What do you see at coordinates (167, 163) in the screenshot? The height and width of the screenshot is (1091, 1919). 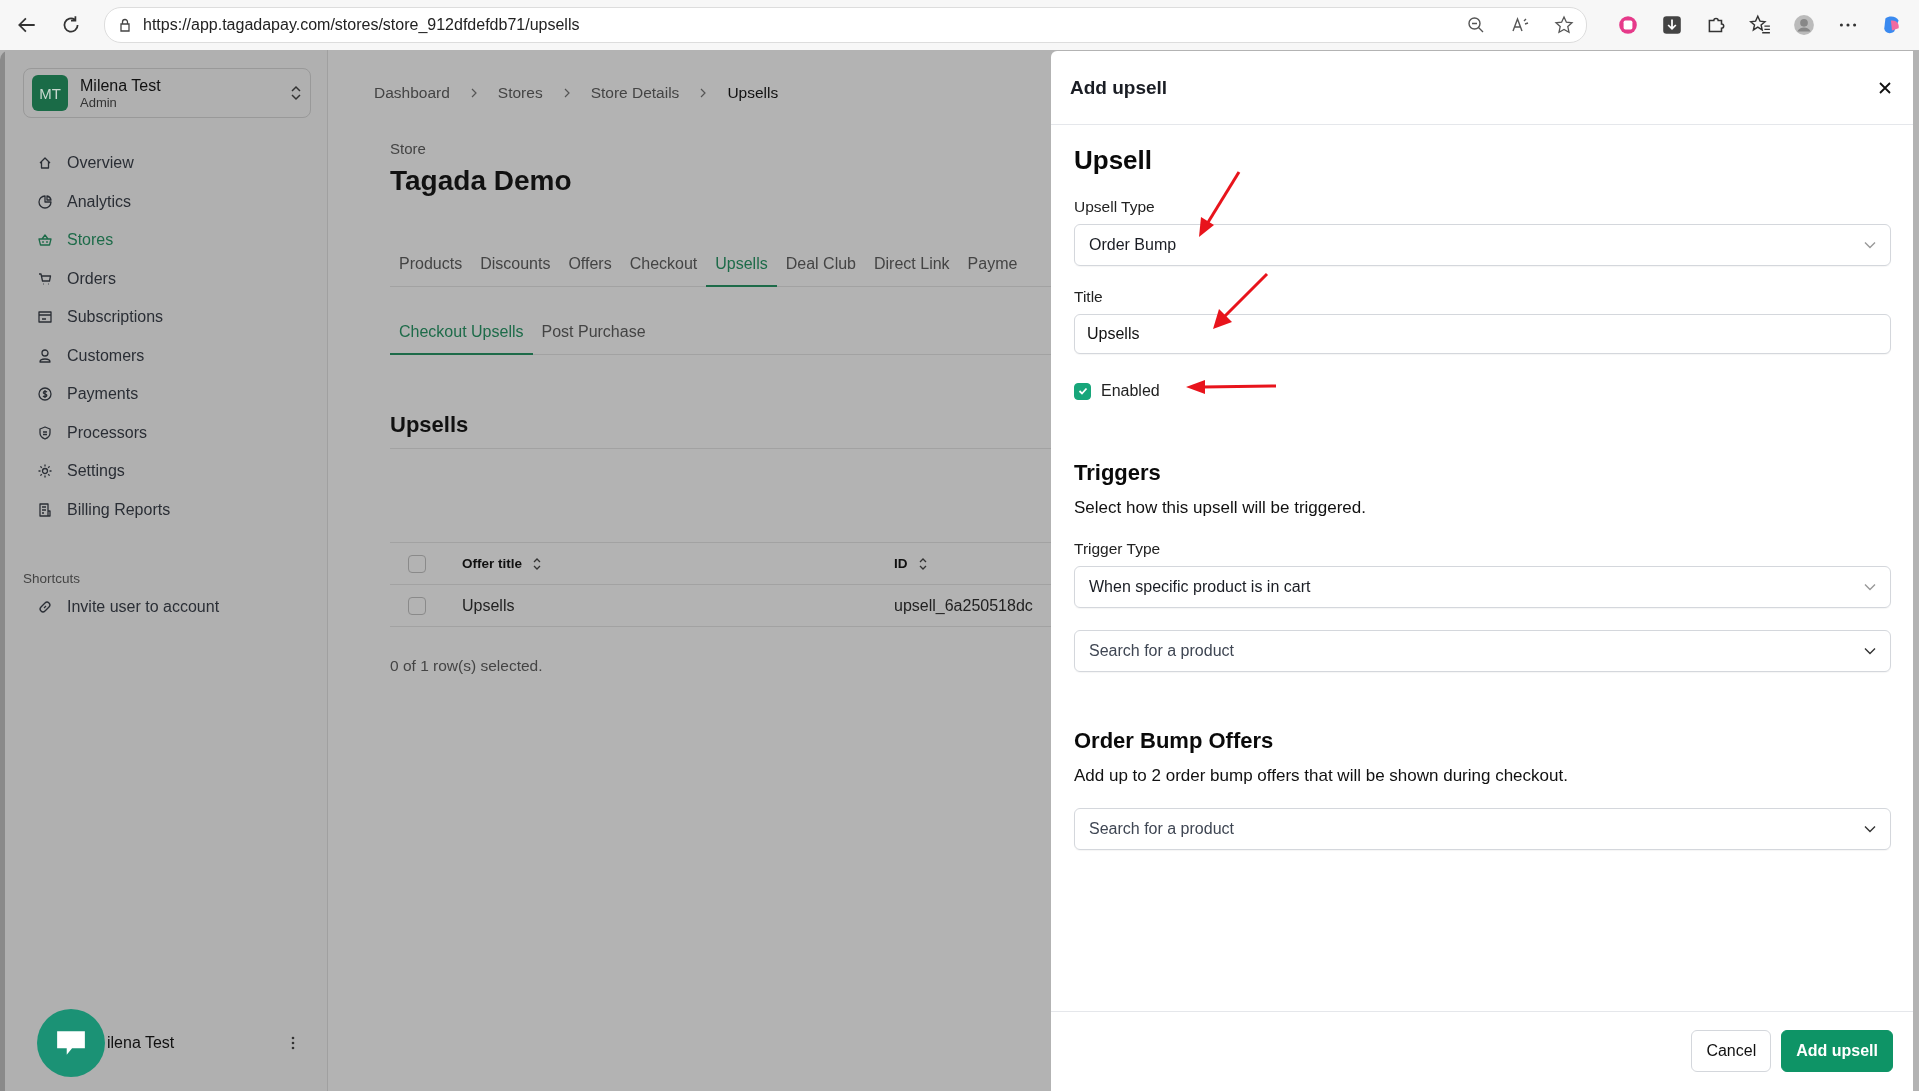 I see `nav-item: Overview` at bounding box center [167, 163].